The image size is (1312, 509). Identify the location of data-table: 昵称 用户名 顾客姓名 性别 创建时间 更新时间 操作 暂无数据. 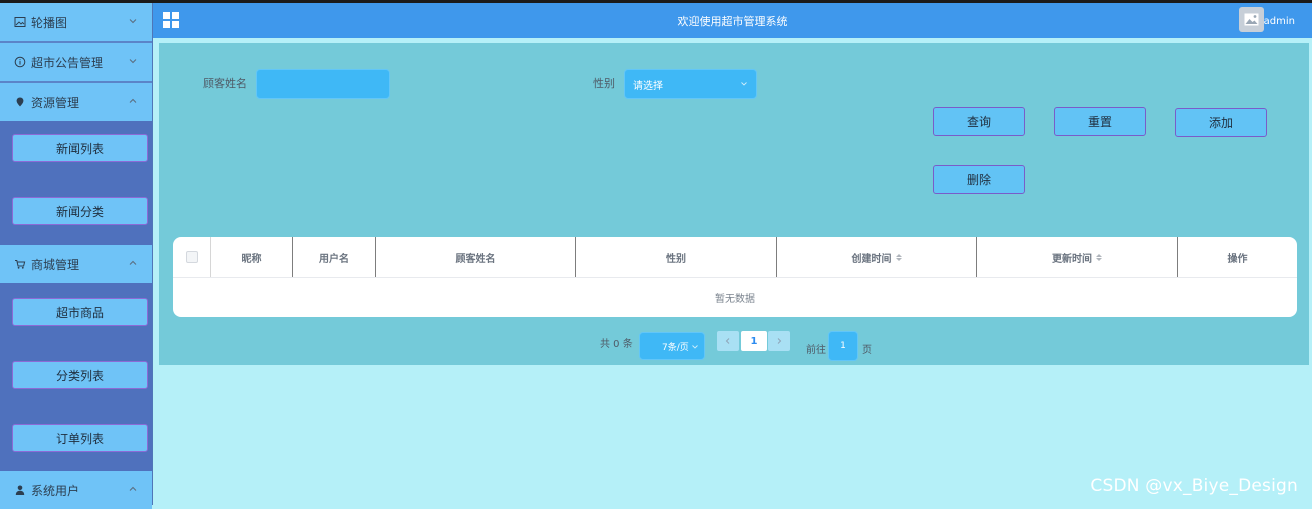
(735, 277).